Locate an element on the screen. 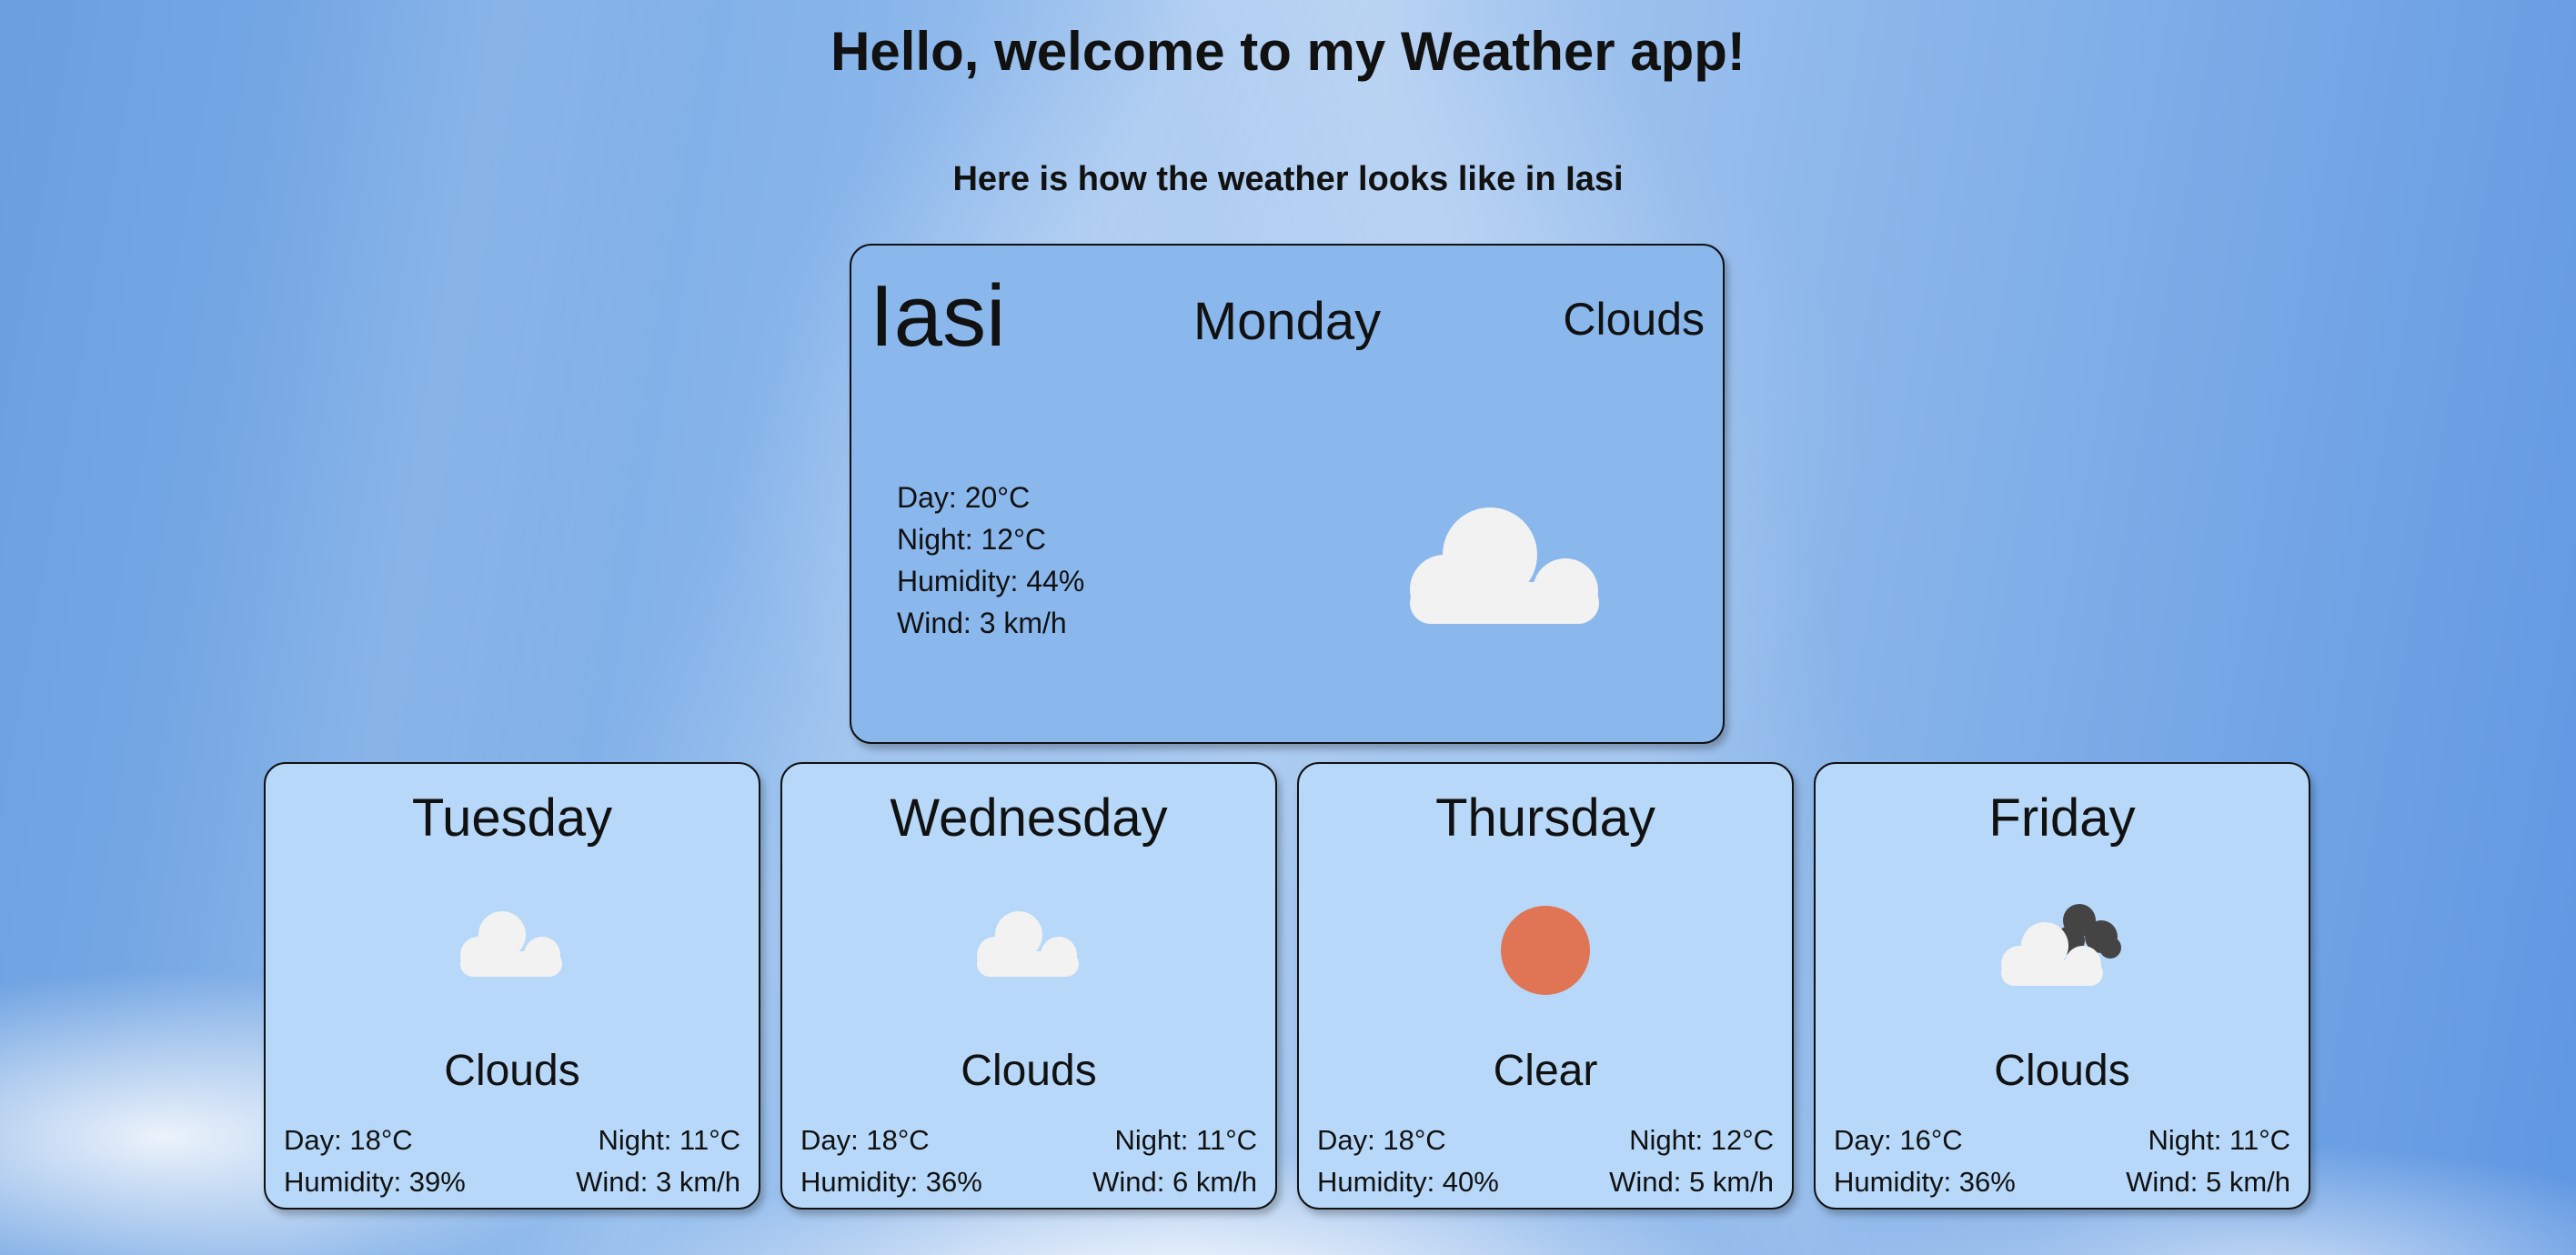 The width and height of the screenshot is (2576, 1255). forecast-day: Wednesday is located at coordinates (1029, 818).